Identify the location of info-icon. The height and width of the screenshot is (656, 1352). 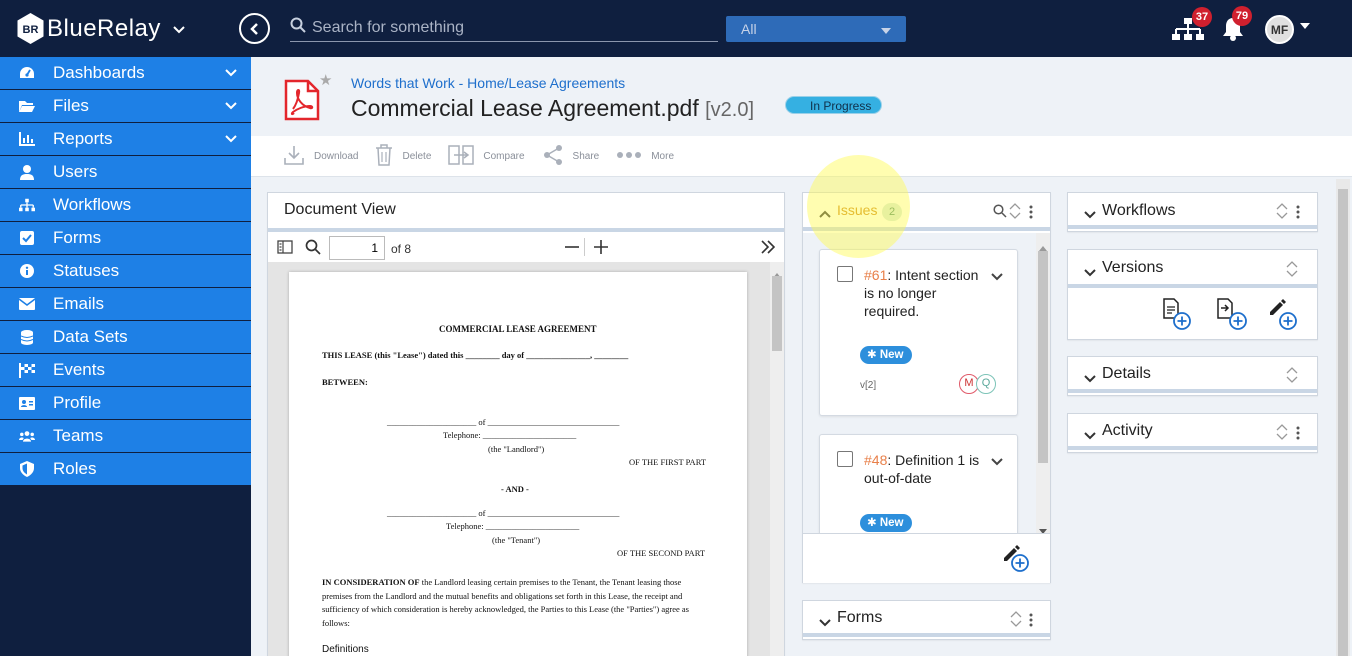
(27, 271).